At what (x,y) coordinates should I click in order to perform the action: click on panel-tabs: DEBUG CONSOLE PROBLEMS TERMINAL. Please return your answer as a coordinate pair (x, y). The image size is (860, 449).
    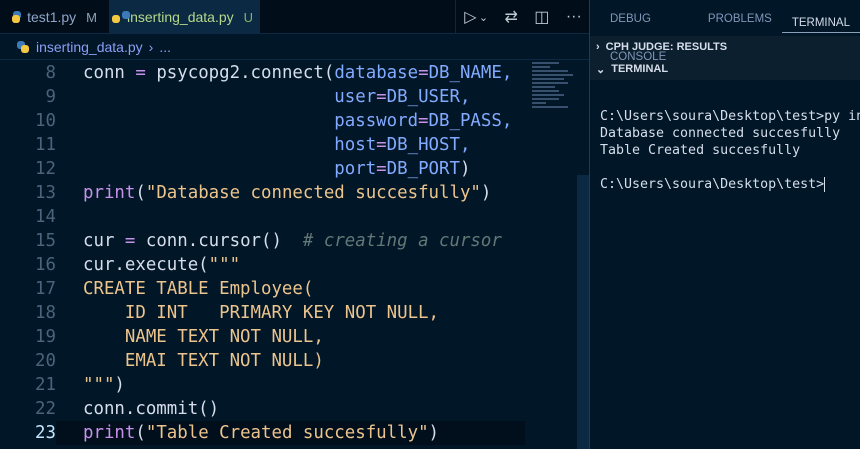
    Looking at the image, I should click on (725, 31).